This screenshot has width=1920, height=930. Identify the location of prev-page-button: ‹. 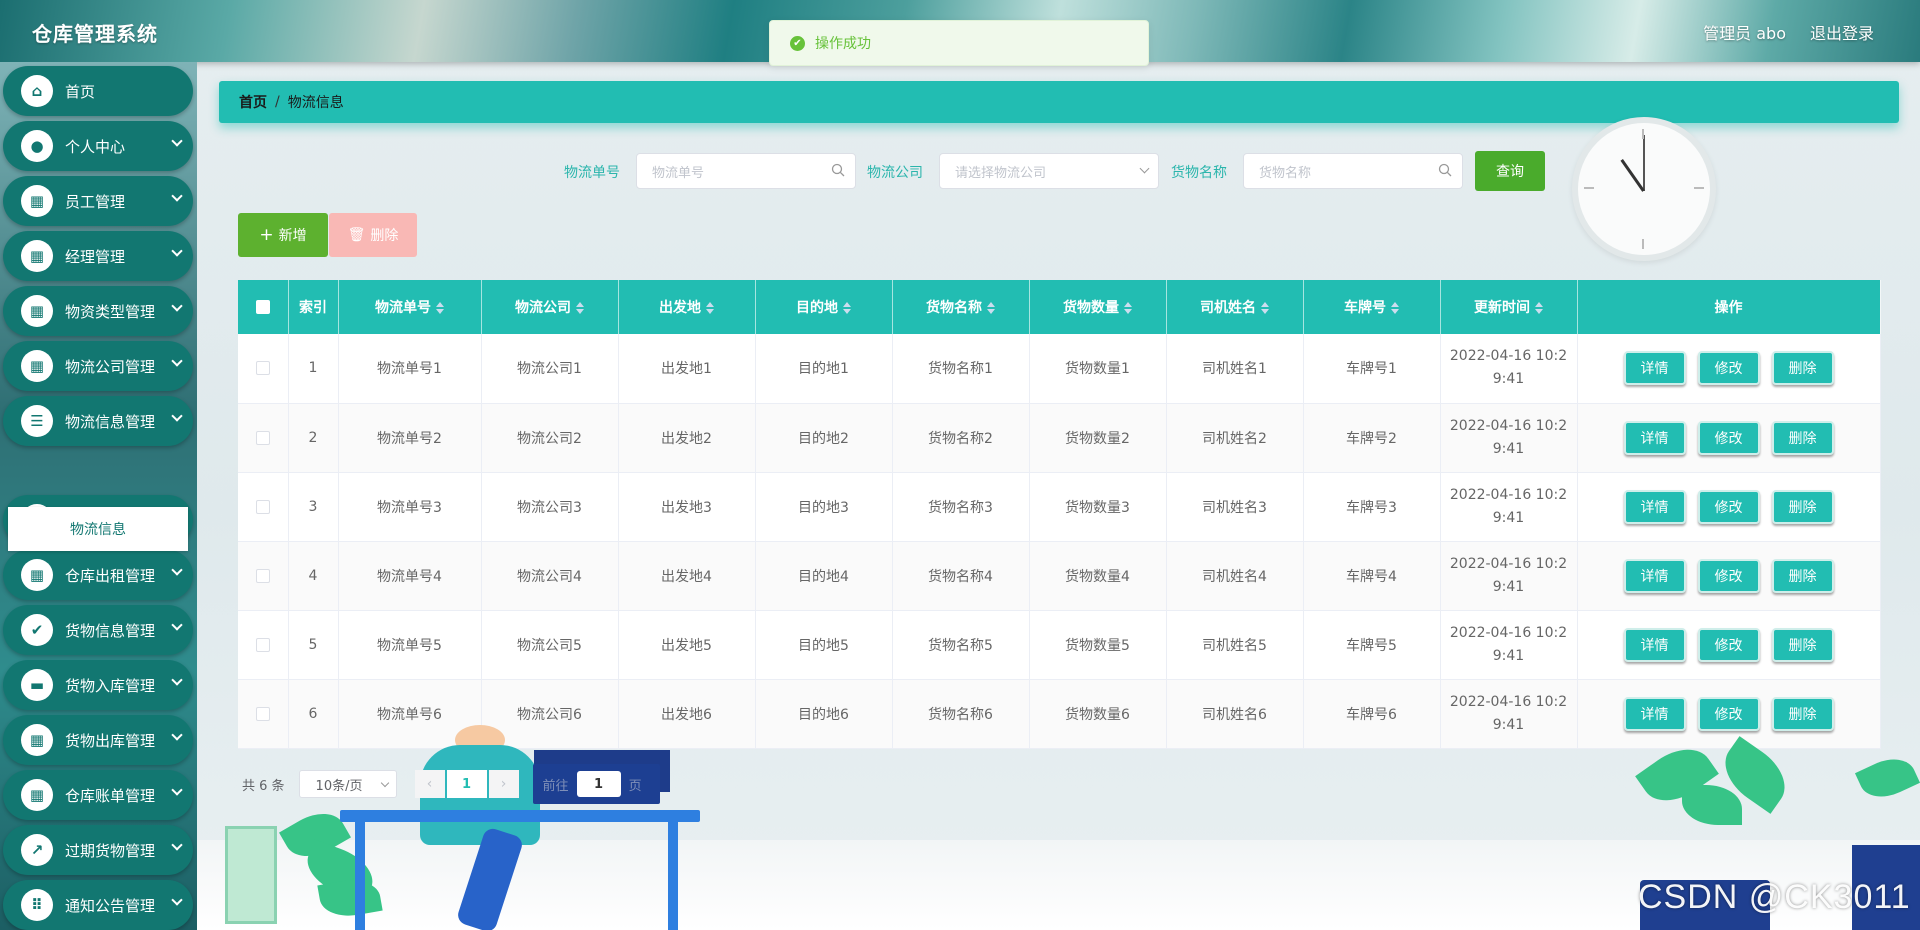
(429, 784).